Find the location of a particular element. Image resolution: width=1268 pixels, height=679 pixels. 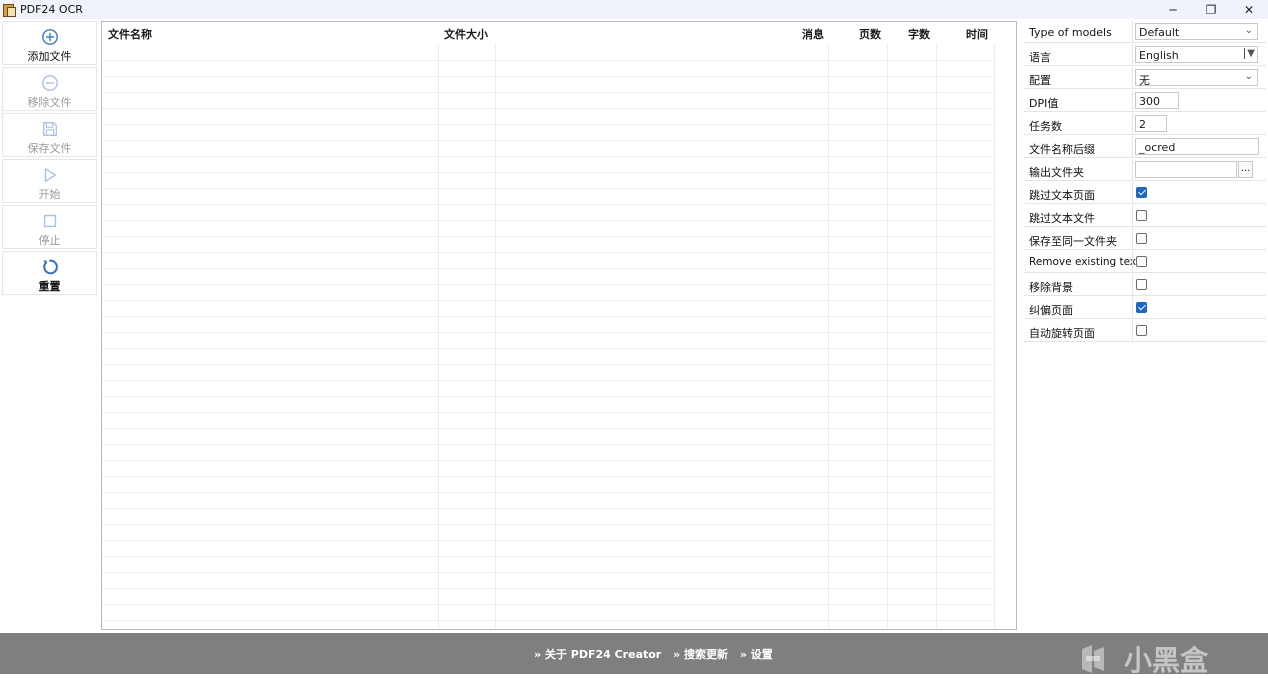

settings-link: » 设置 is located at coordinates (756, 654).